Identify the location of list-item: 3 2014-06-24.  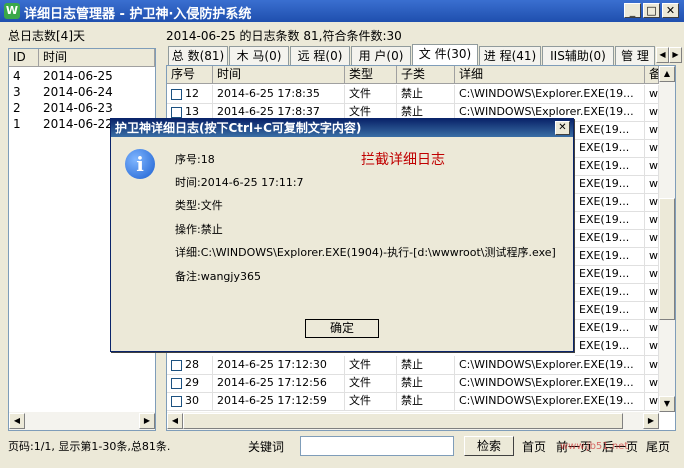
(82, 92).